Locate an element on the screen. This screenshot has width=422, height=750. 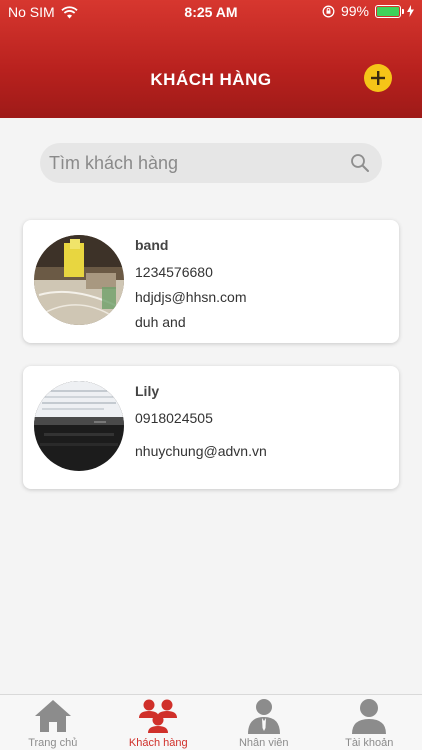
search-input: Tìm khách hàng is located at coordinates (199, 163).